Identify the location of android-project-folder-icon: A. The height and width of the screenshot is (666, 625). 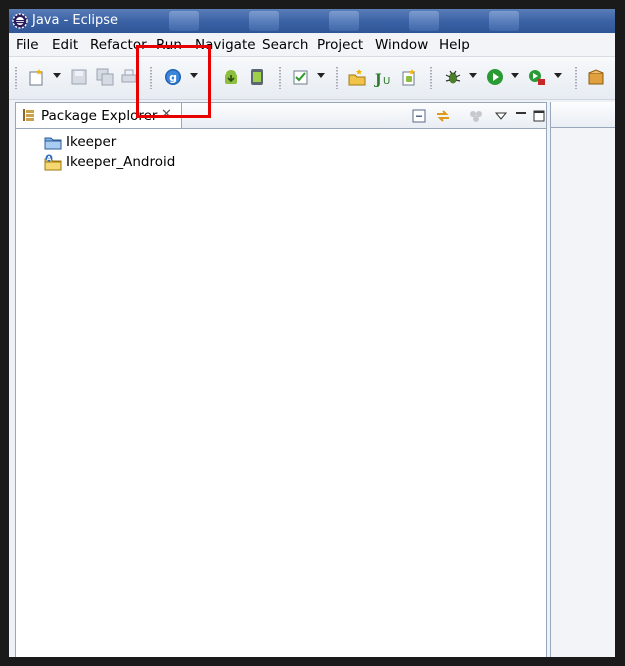
(53, 162).